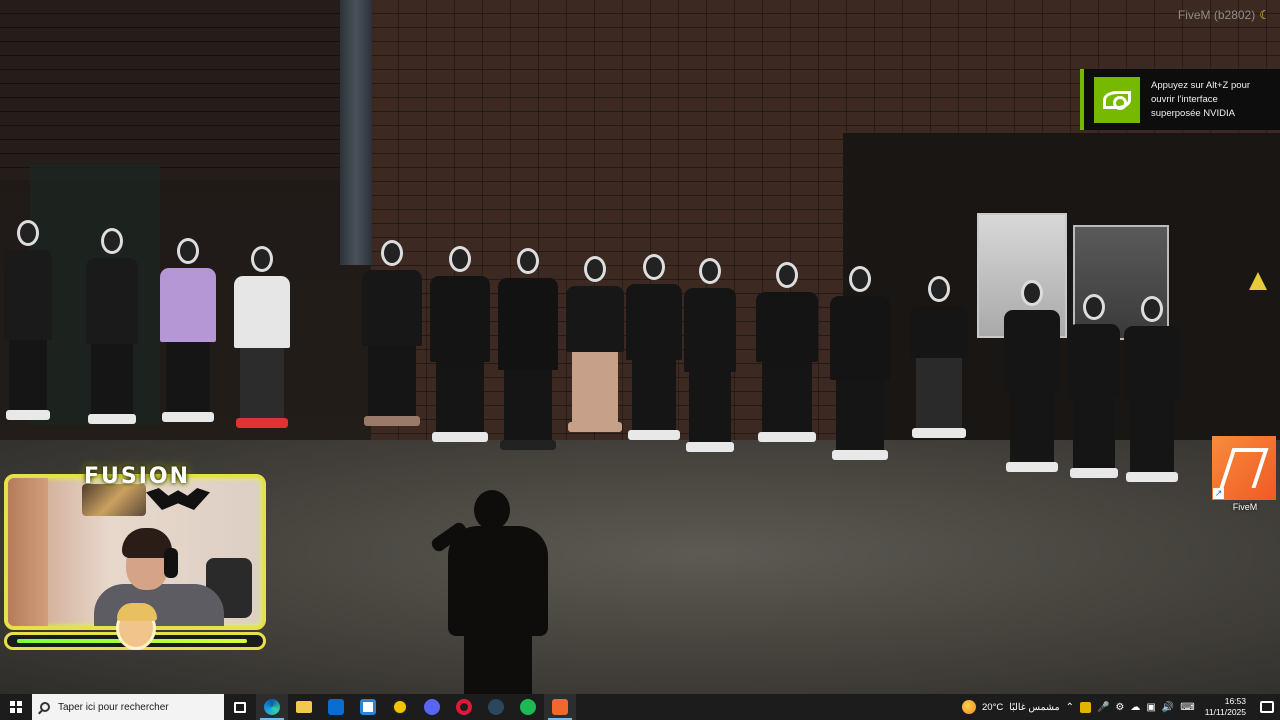 The width and height of the screenshot is (1280, 720). What do you see at coordinates (1187, 707) in the screenshot?
I see `language-icon: ⌨` at bounding box center [1187, 707].